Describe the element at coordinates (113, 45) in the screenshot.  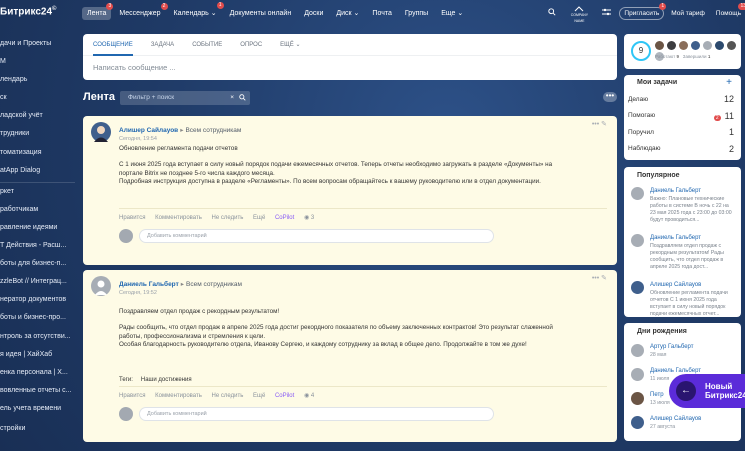
I see `composer-tab: Сообщение` at that location.